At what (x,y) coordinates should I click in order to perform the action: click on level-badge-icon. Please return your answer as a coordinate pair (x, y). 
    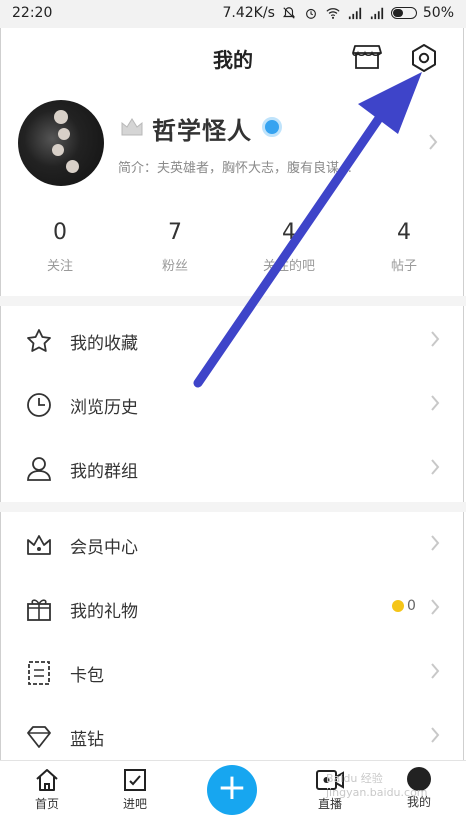
    Looking at the image, I should click on (132, 127).